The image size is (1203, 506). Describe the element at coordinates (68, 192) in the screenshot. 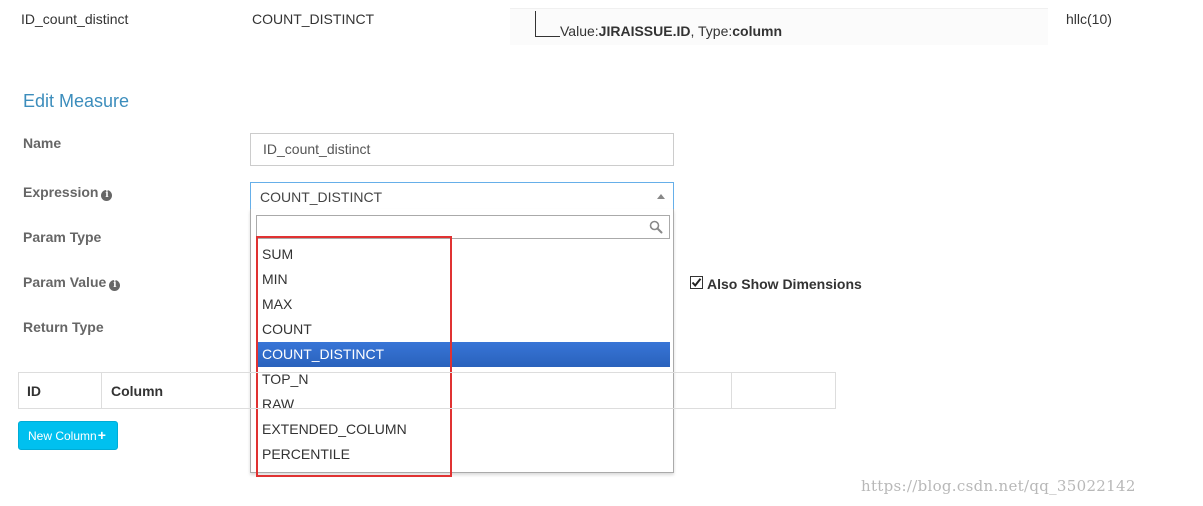

I see `expression-label: Expression i` at that location.